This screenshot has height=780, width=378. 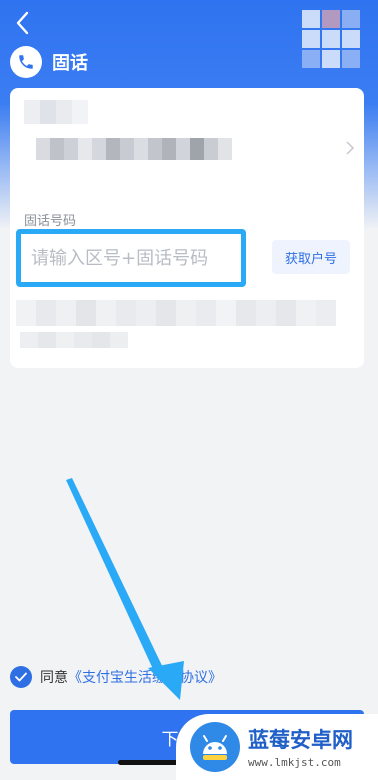 What do you see at coordinates (26, 62) in the screenshot?
I see `phone-icon` at bounding box center [26, 62].